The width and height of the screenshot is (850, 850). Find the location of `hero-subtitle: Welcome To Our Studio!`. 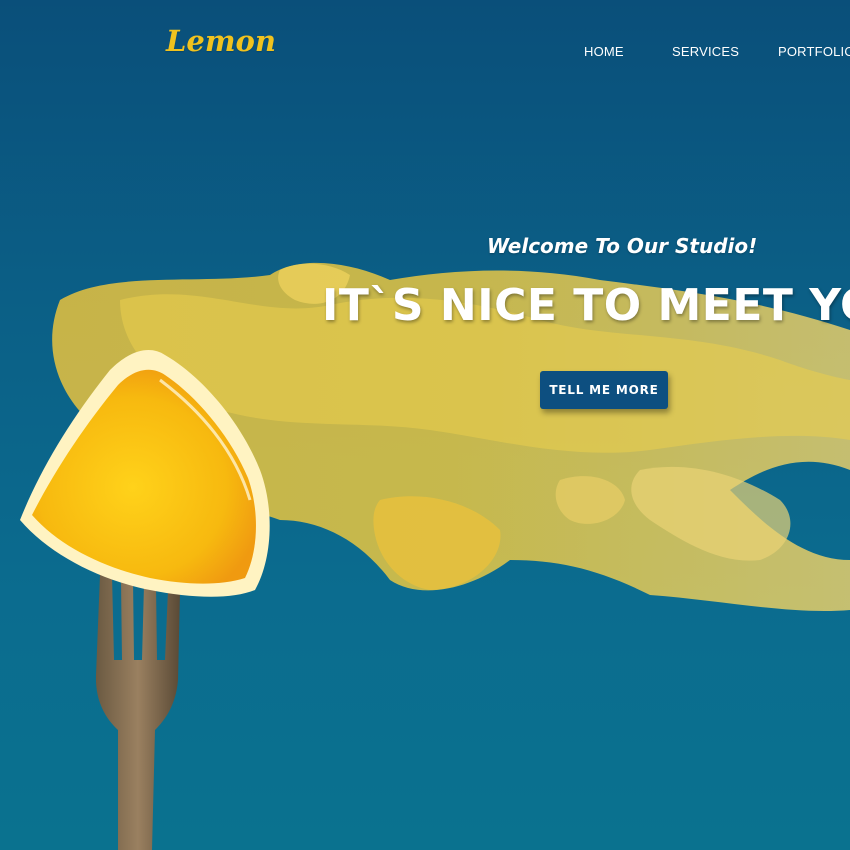

hero-subtitle: Welcome To Our Studio! is located at coordinates (622, 246).